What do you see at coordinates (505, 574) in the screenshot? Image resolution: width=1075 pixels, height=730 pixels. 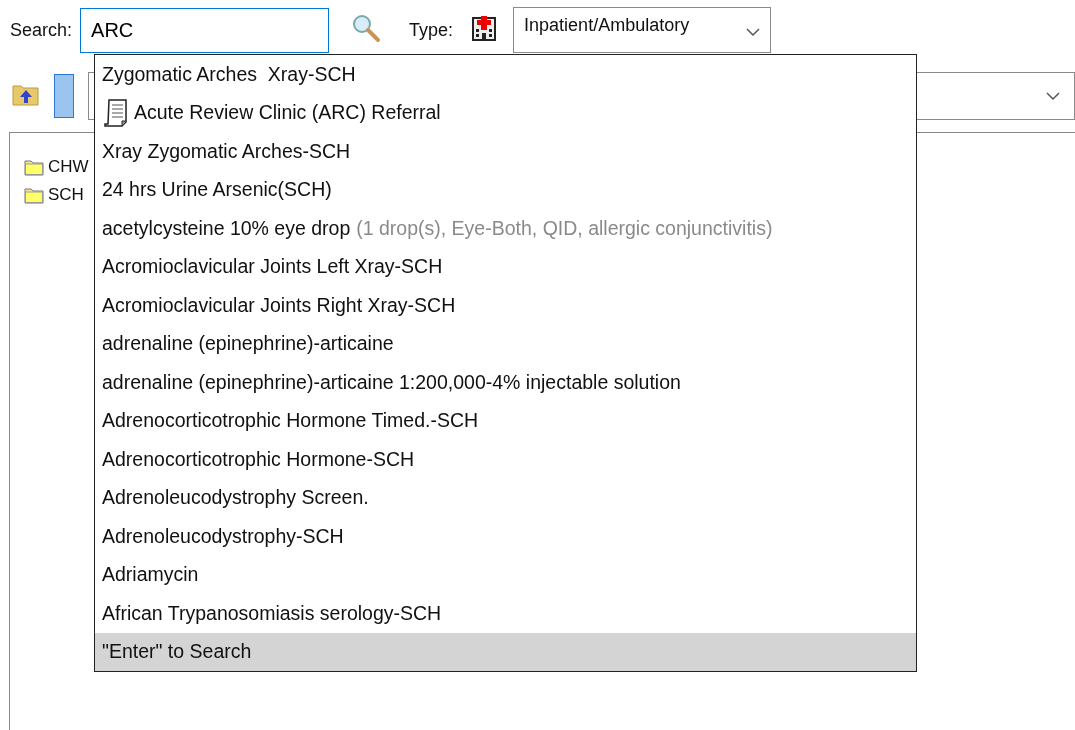 I see `suggestion-item: Adriamycin` at bounding box center [505, 574].